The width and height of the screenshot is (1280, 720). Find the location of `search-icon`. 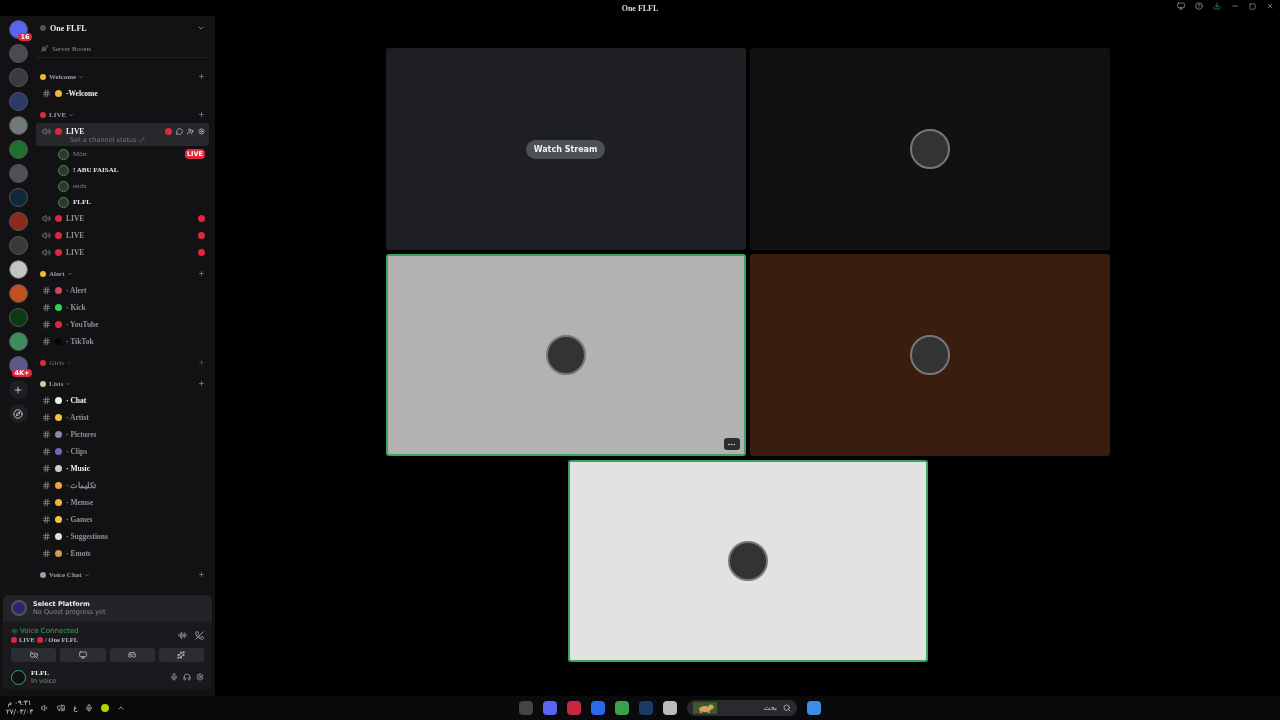

search-icon is located at coordinates (787, 708).